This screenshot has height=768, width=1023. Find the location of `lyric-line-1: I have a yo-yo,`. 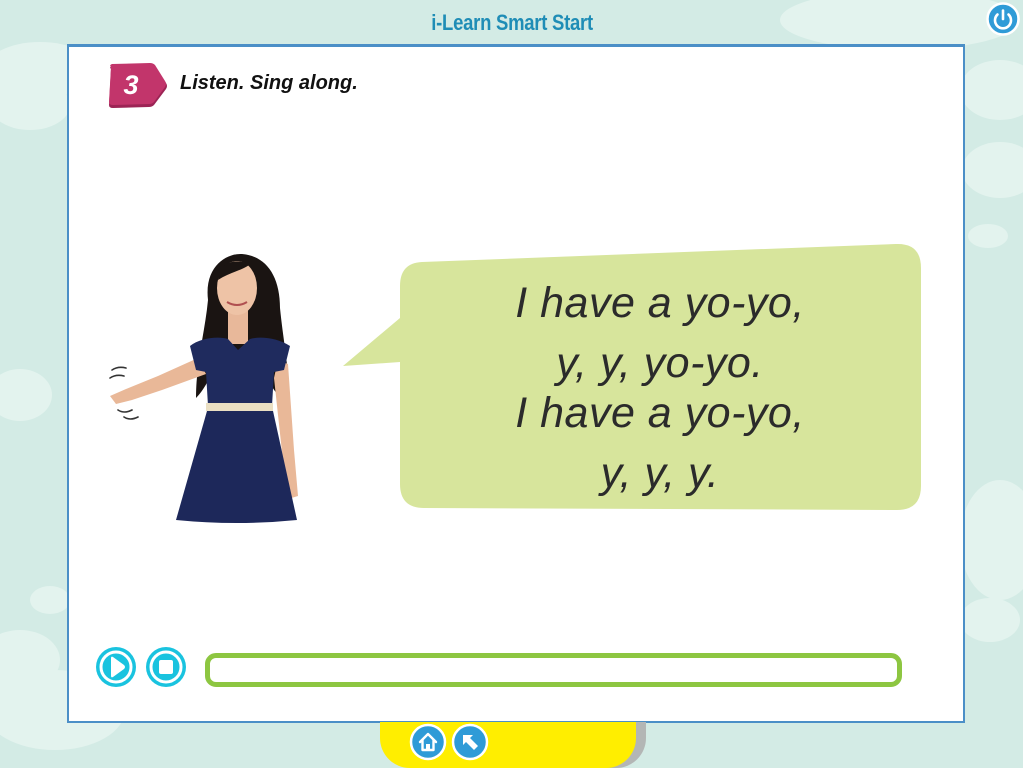

lyric-line-1: I have a yo-yo, is located at coordinates (660, 303).